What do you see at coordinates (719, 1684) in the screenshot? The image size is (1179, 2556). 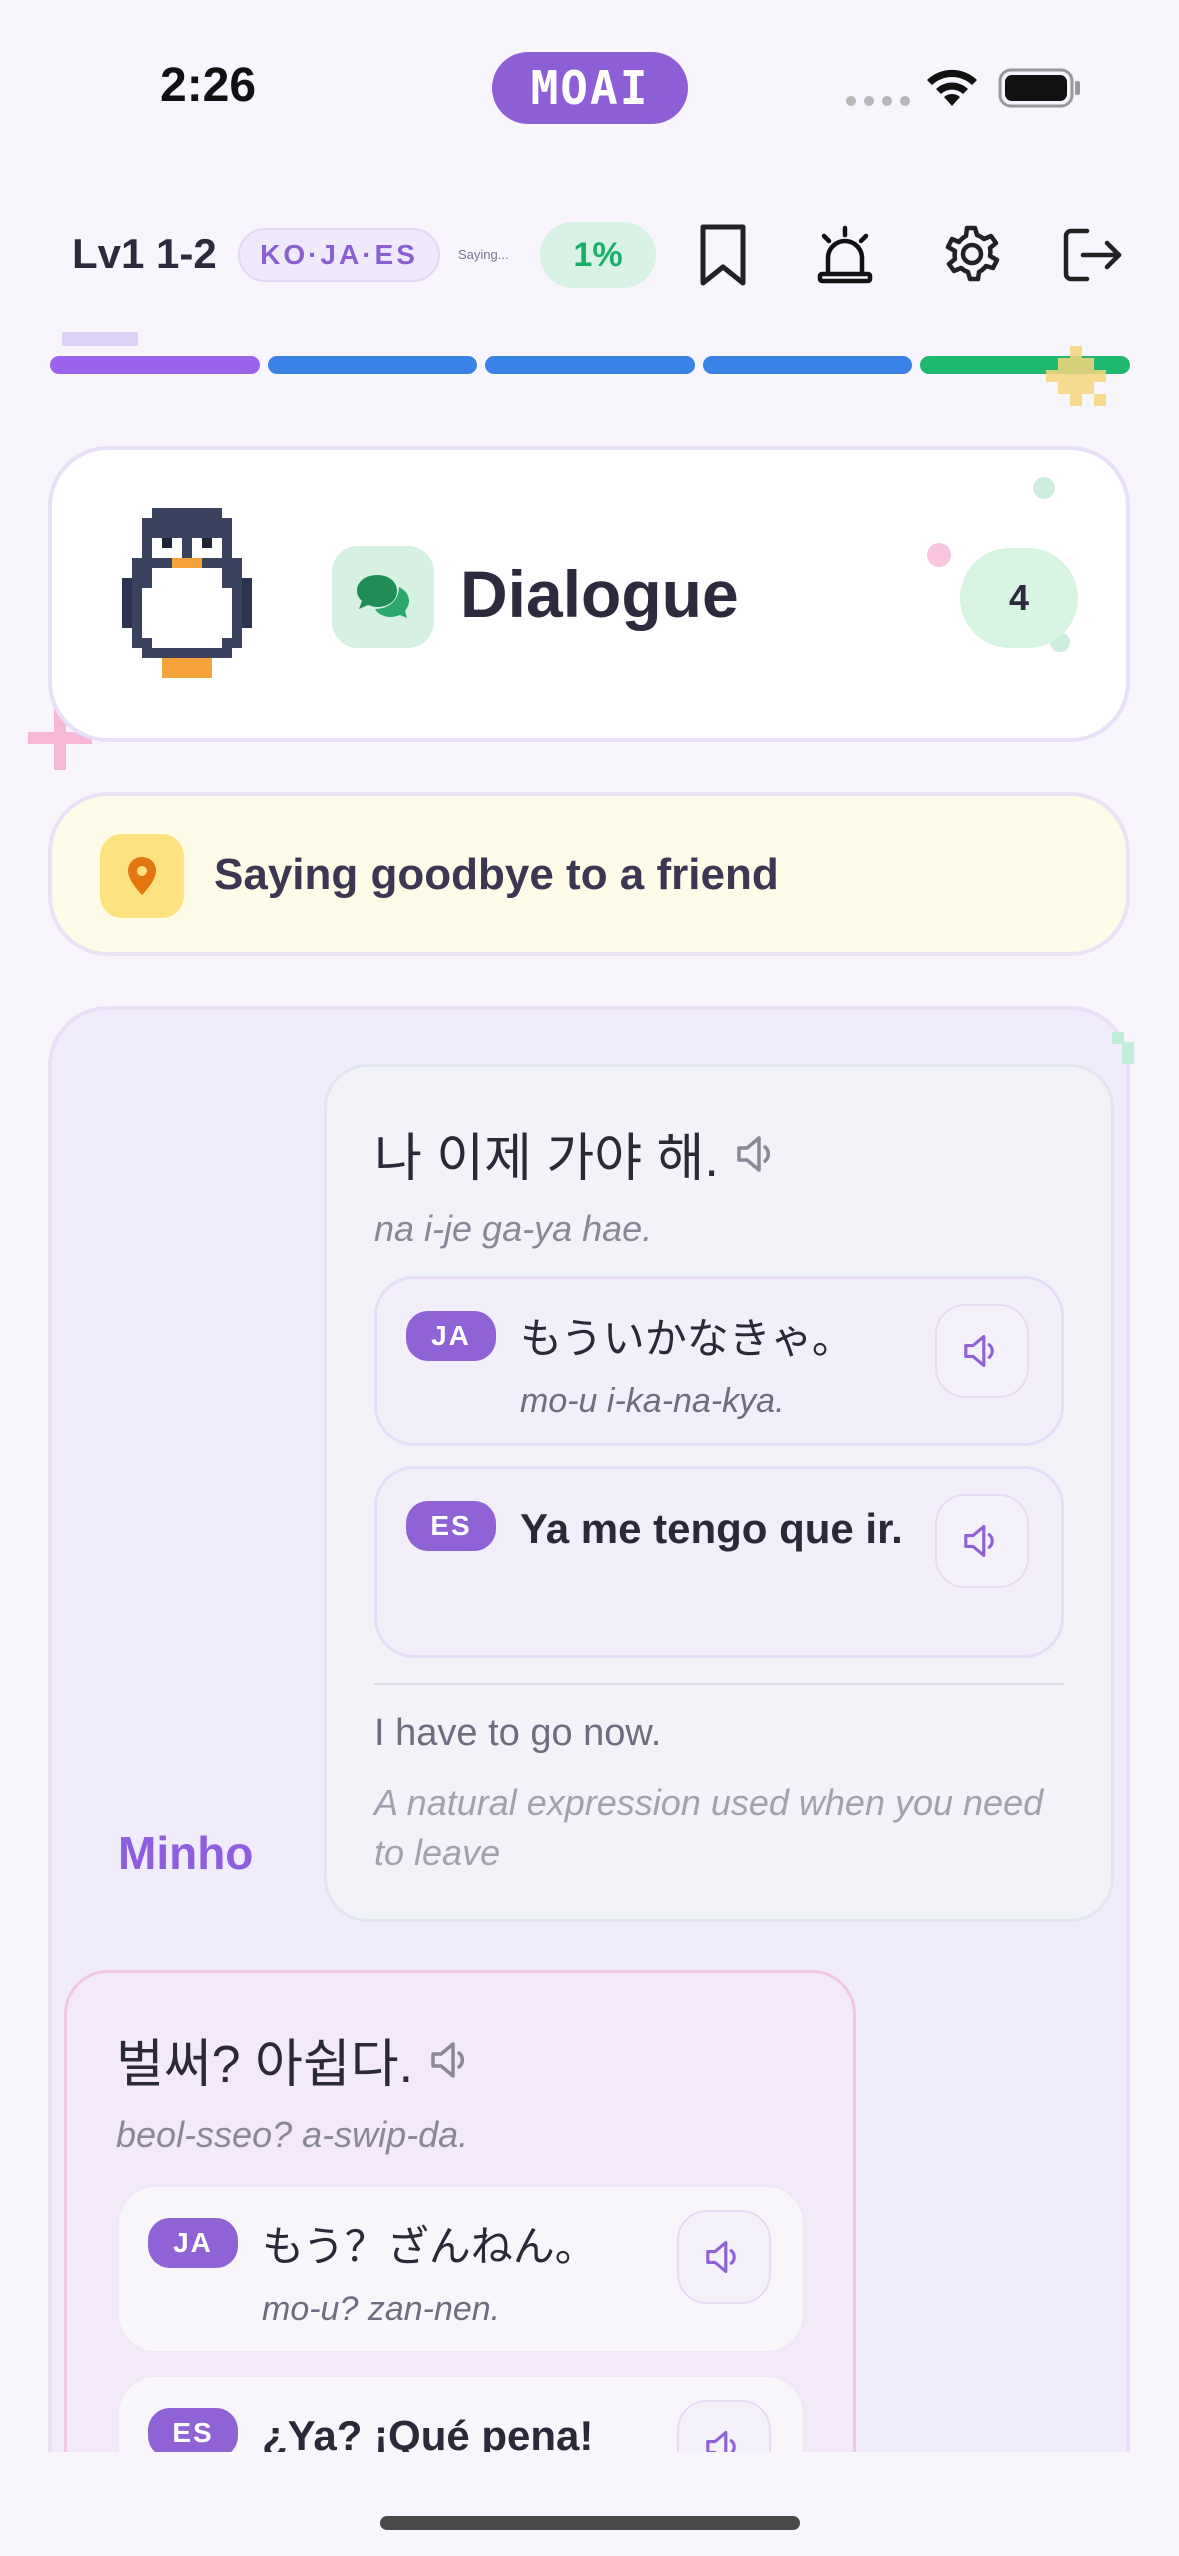 I see `divider` at bounding box center [719, 1684].